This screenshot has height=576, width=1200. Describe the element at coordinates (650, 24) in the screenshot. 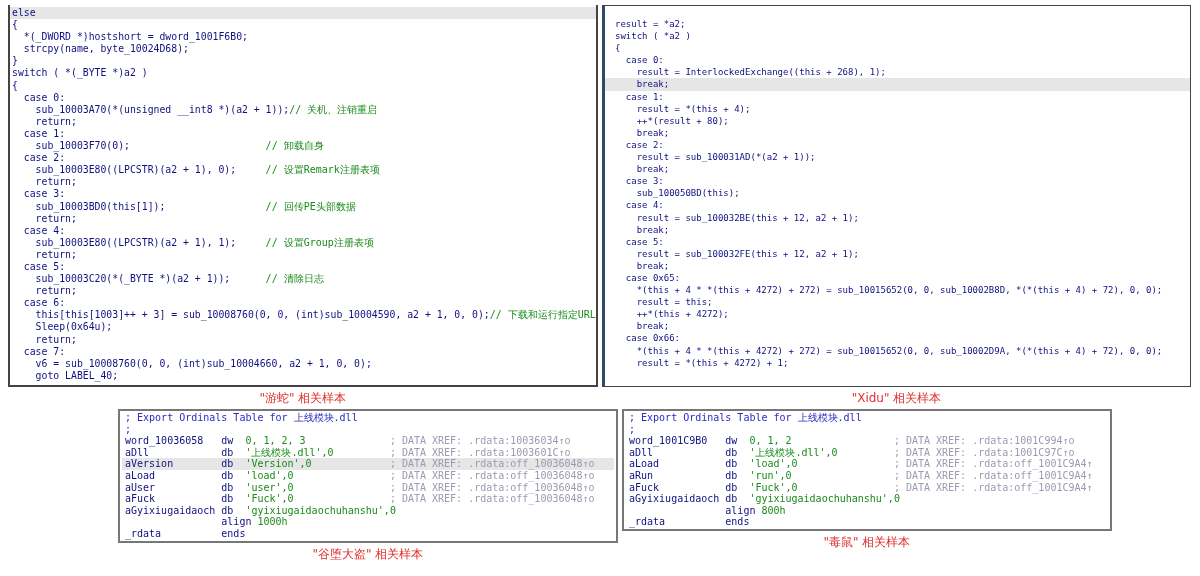

I see `code-line: result = *a2;` at that location.